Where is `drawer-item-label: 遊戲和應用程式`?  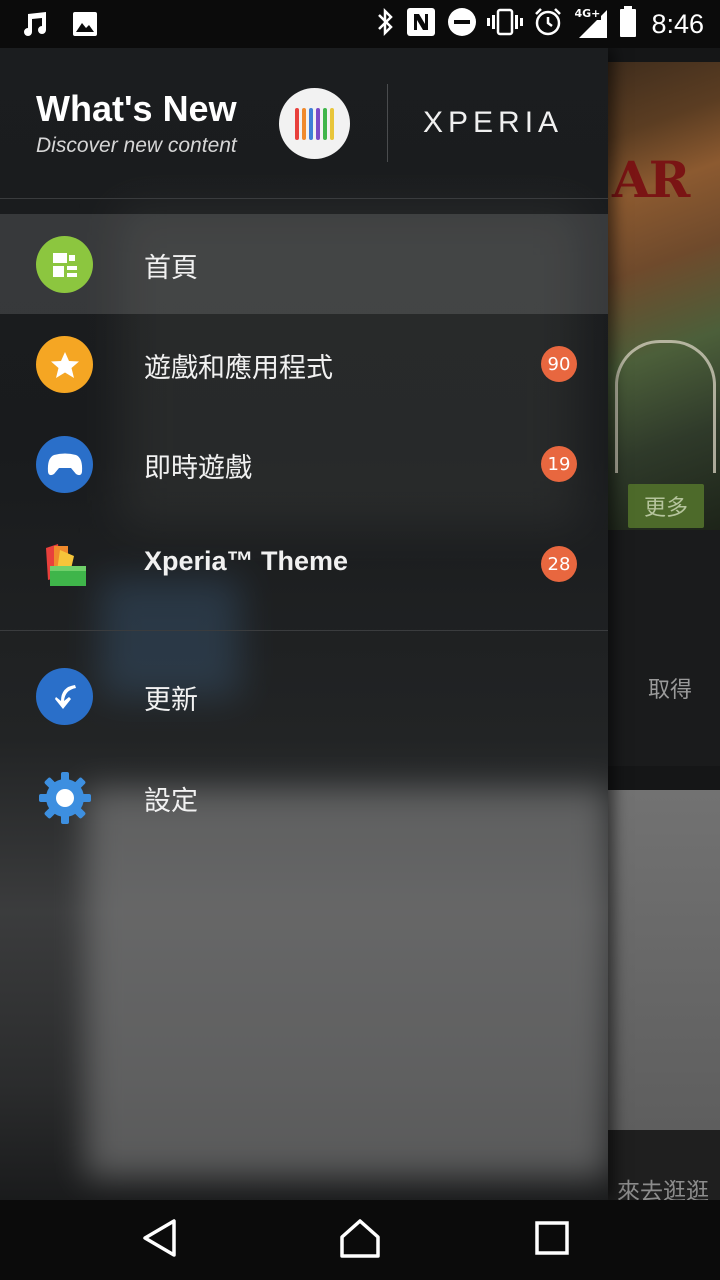 drawer-item-label: 遊戲和應用程式 is located at coordinates (238, 368).